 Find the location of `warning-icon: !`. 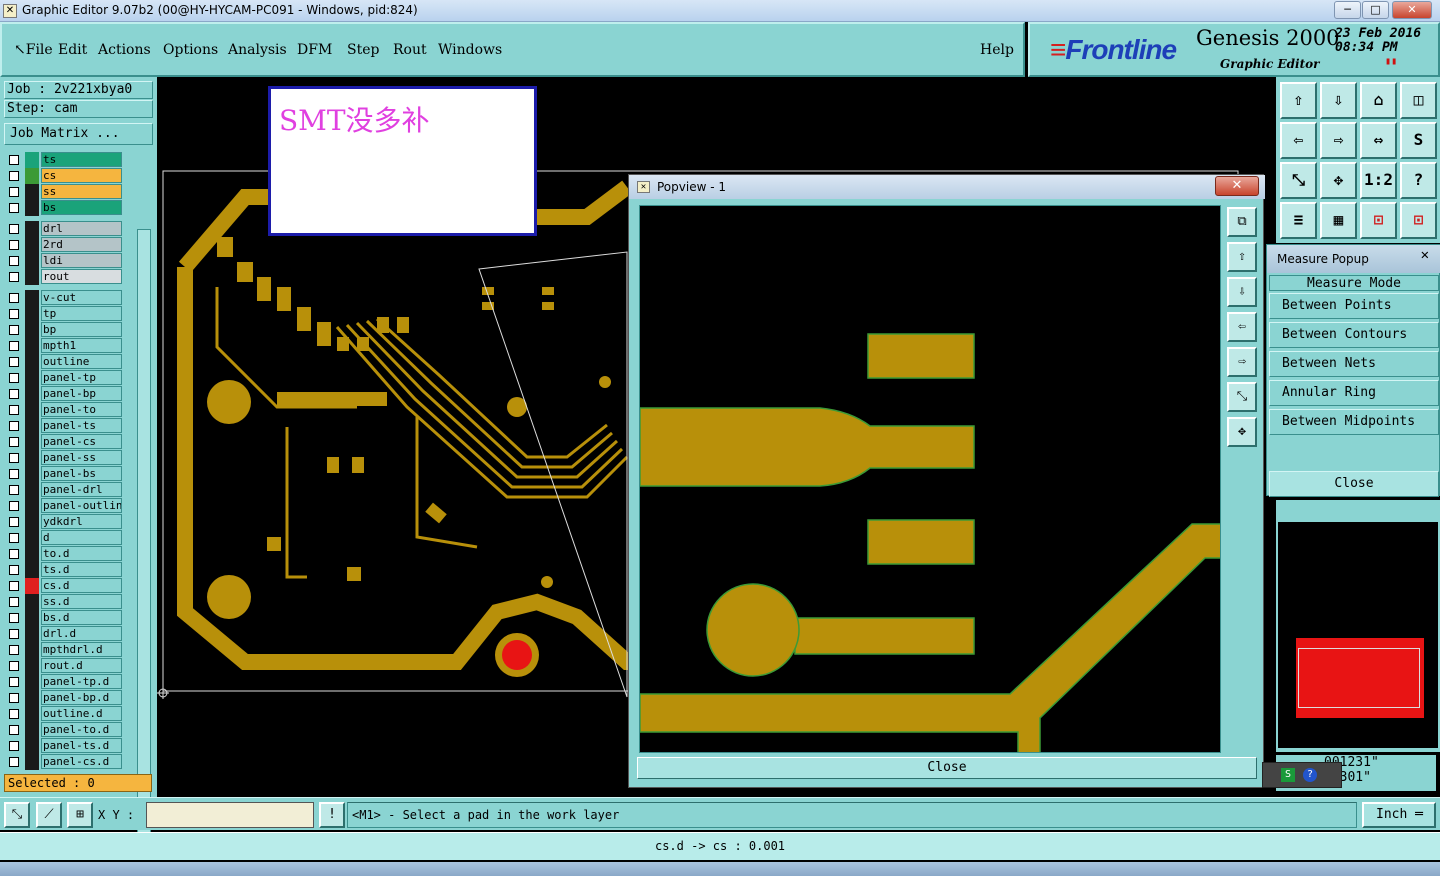

warning-icon: ! is located at coordinates (332, 815).